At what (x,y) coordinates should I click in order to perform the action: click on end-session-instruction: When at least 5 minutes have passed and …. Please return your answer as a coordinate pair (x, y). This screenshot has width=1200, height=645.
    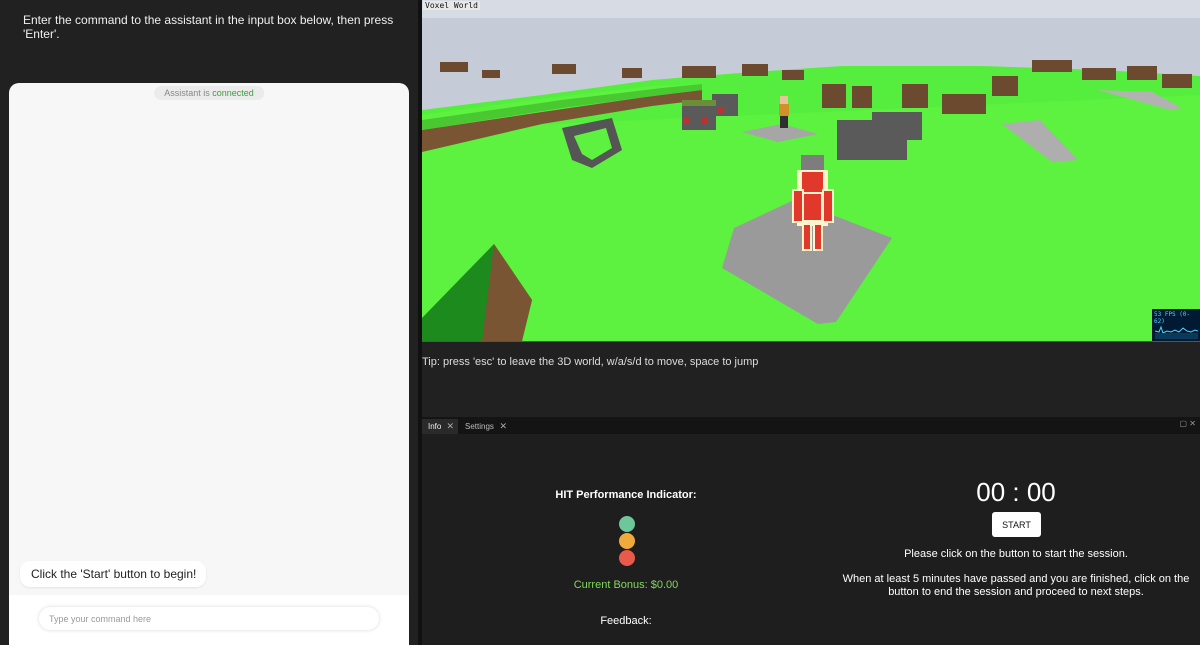
    Looking at the image, I should click on (1016, 585).